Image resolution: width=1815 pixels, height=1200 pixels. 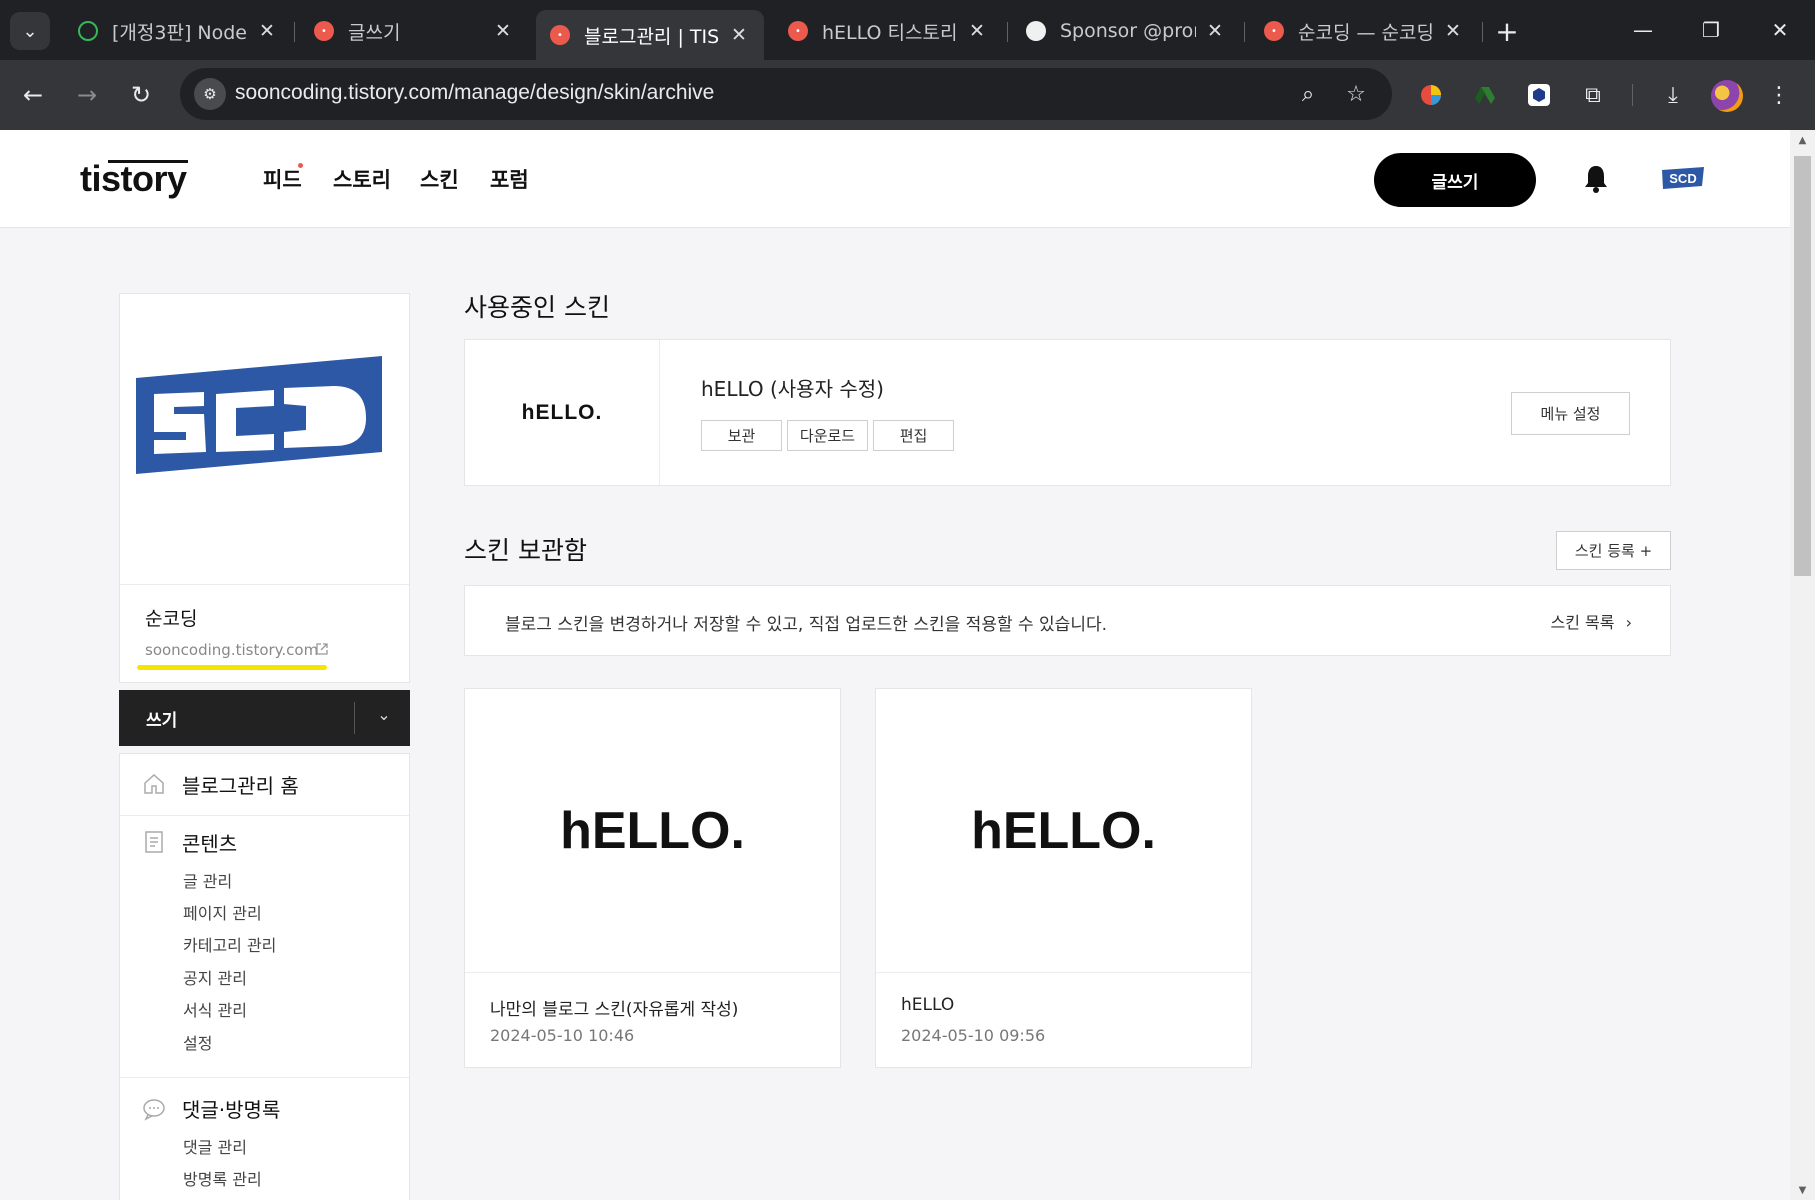 I want to click on highlight-underline, so click(x=232, y=667).